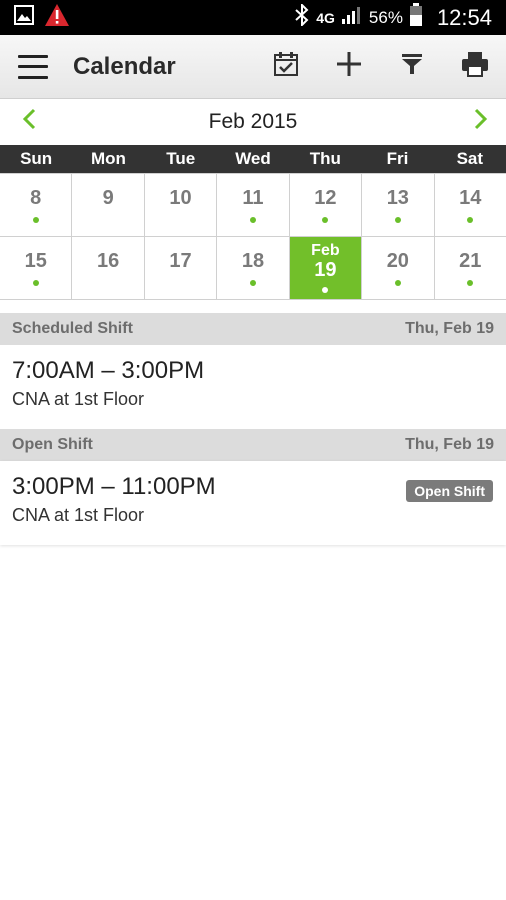 The image size is (506, 900). I want to click on add-button, so click(348, 67).